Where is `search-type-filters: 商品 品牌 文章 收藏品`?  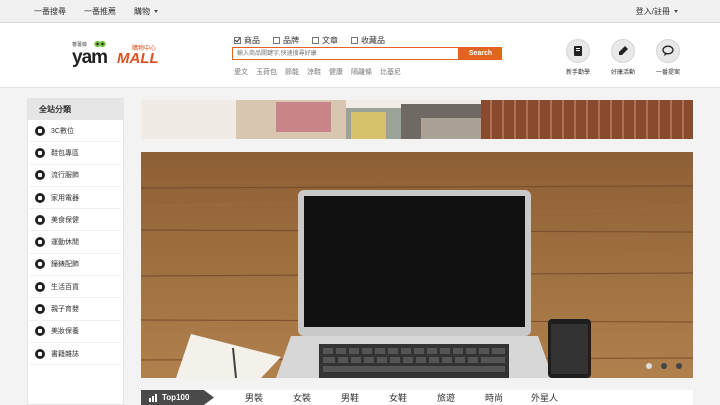 search-type-filters: 商品 品牌 文章 收藏品 is located at coordinates (316, 40).